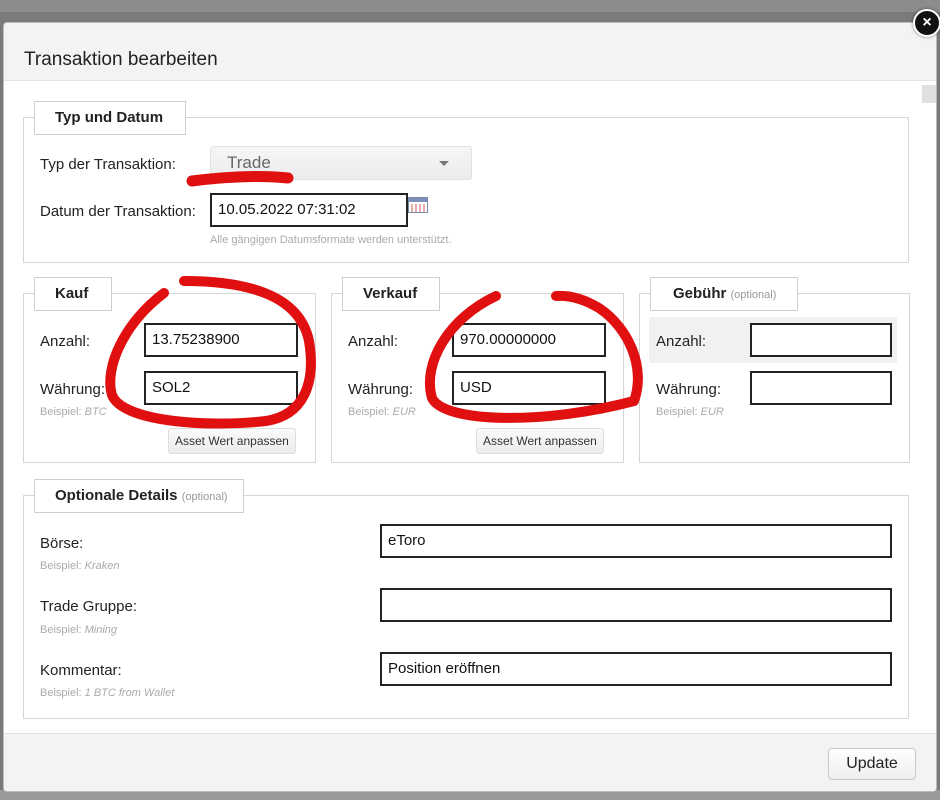 Image resolution: width=940 pixels, height=800 pixels. I want to click on buy-asset-value-button: Asset Wert anpassen, so click(232, 441).